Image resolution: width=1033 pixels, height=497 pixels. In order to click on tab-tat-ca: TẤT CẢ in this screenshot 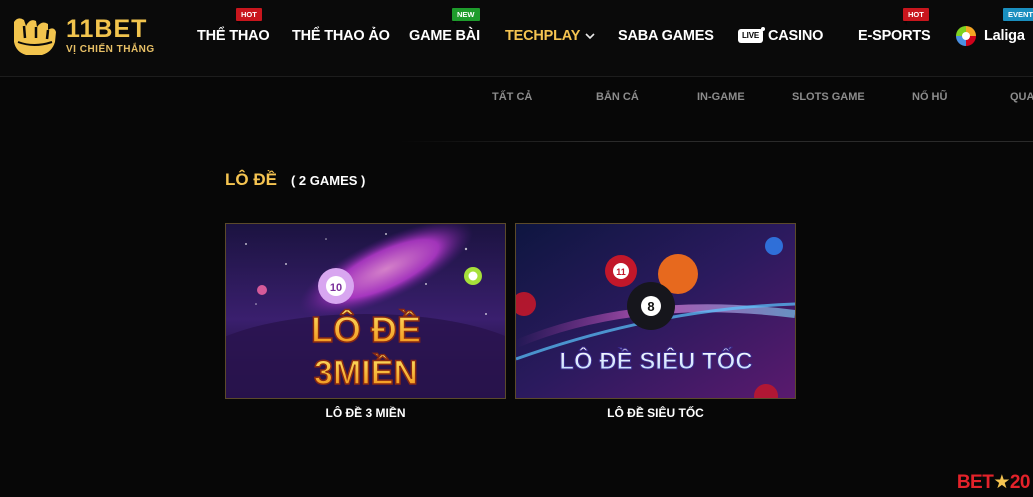, I will do `click(512, 97)`.